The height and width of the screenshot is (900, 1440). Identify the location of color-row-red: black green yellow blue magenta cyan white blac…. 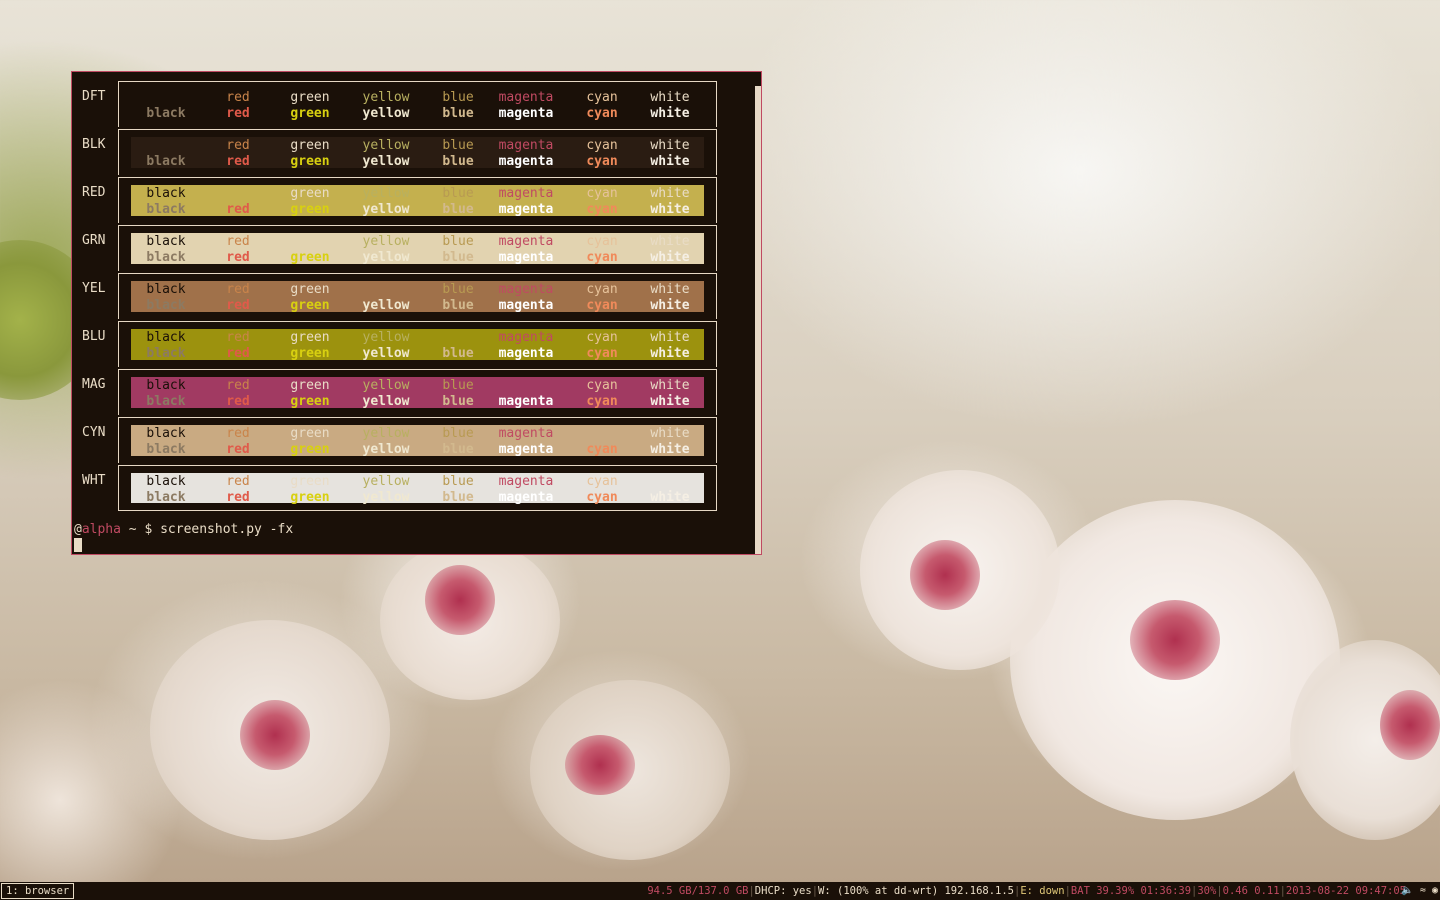
(417, 200).